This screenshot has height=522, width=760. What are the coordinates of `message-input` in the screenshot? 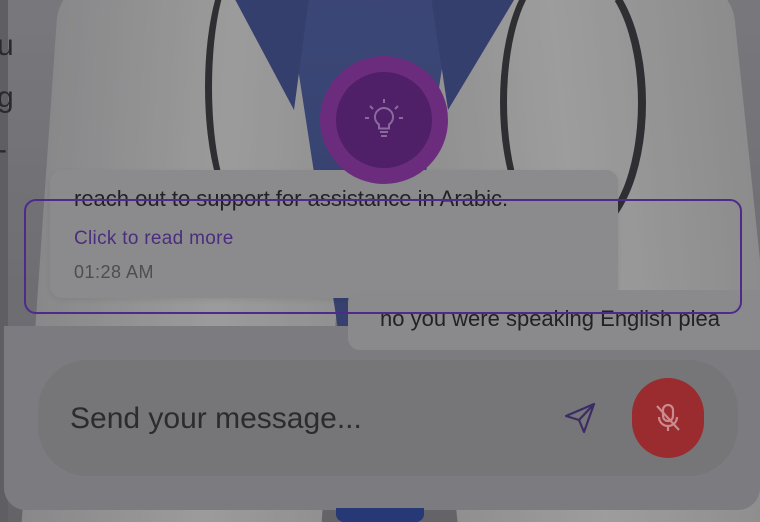 It's located at (300, 419).